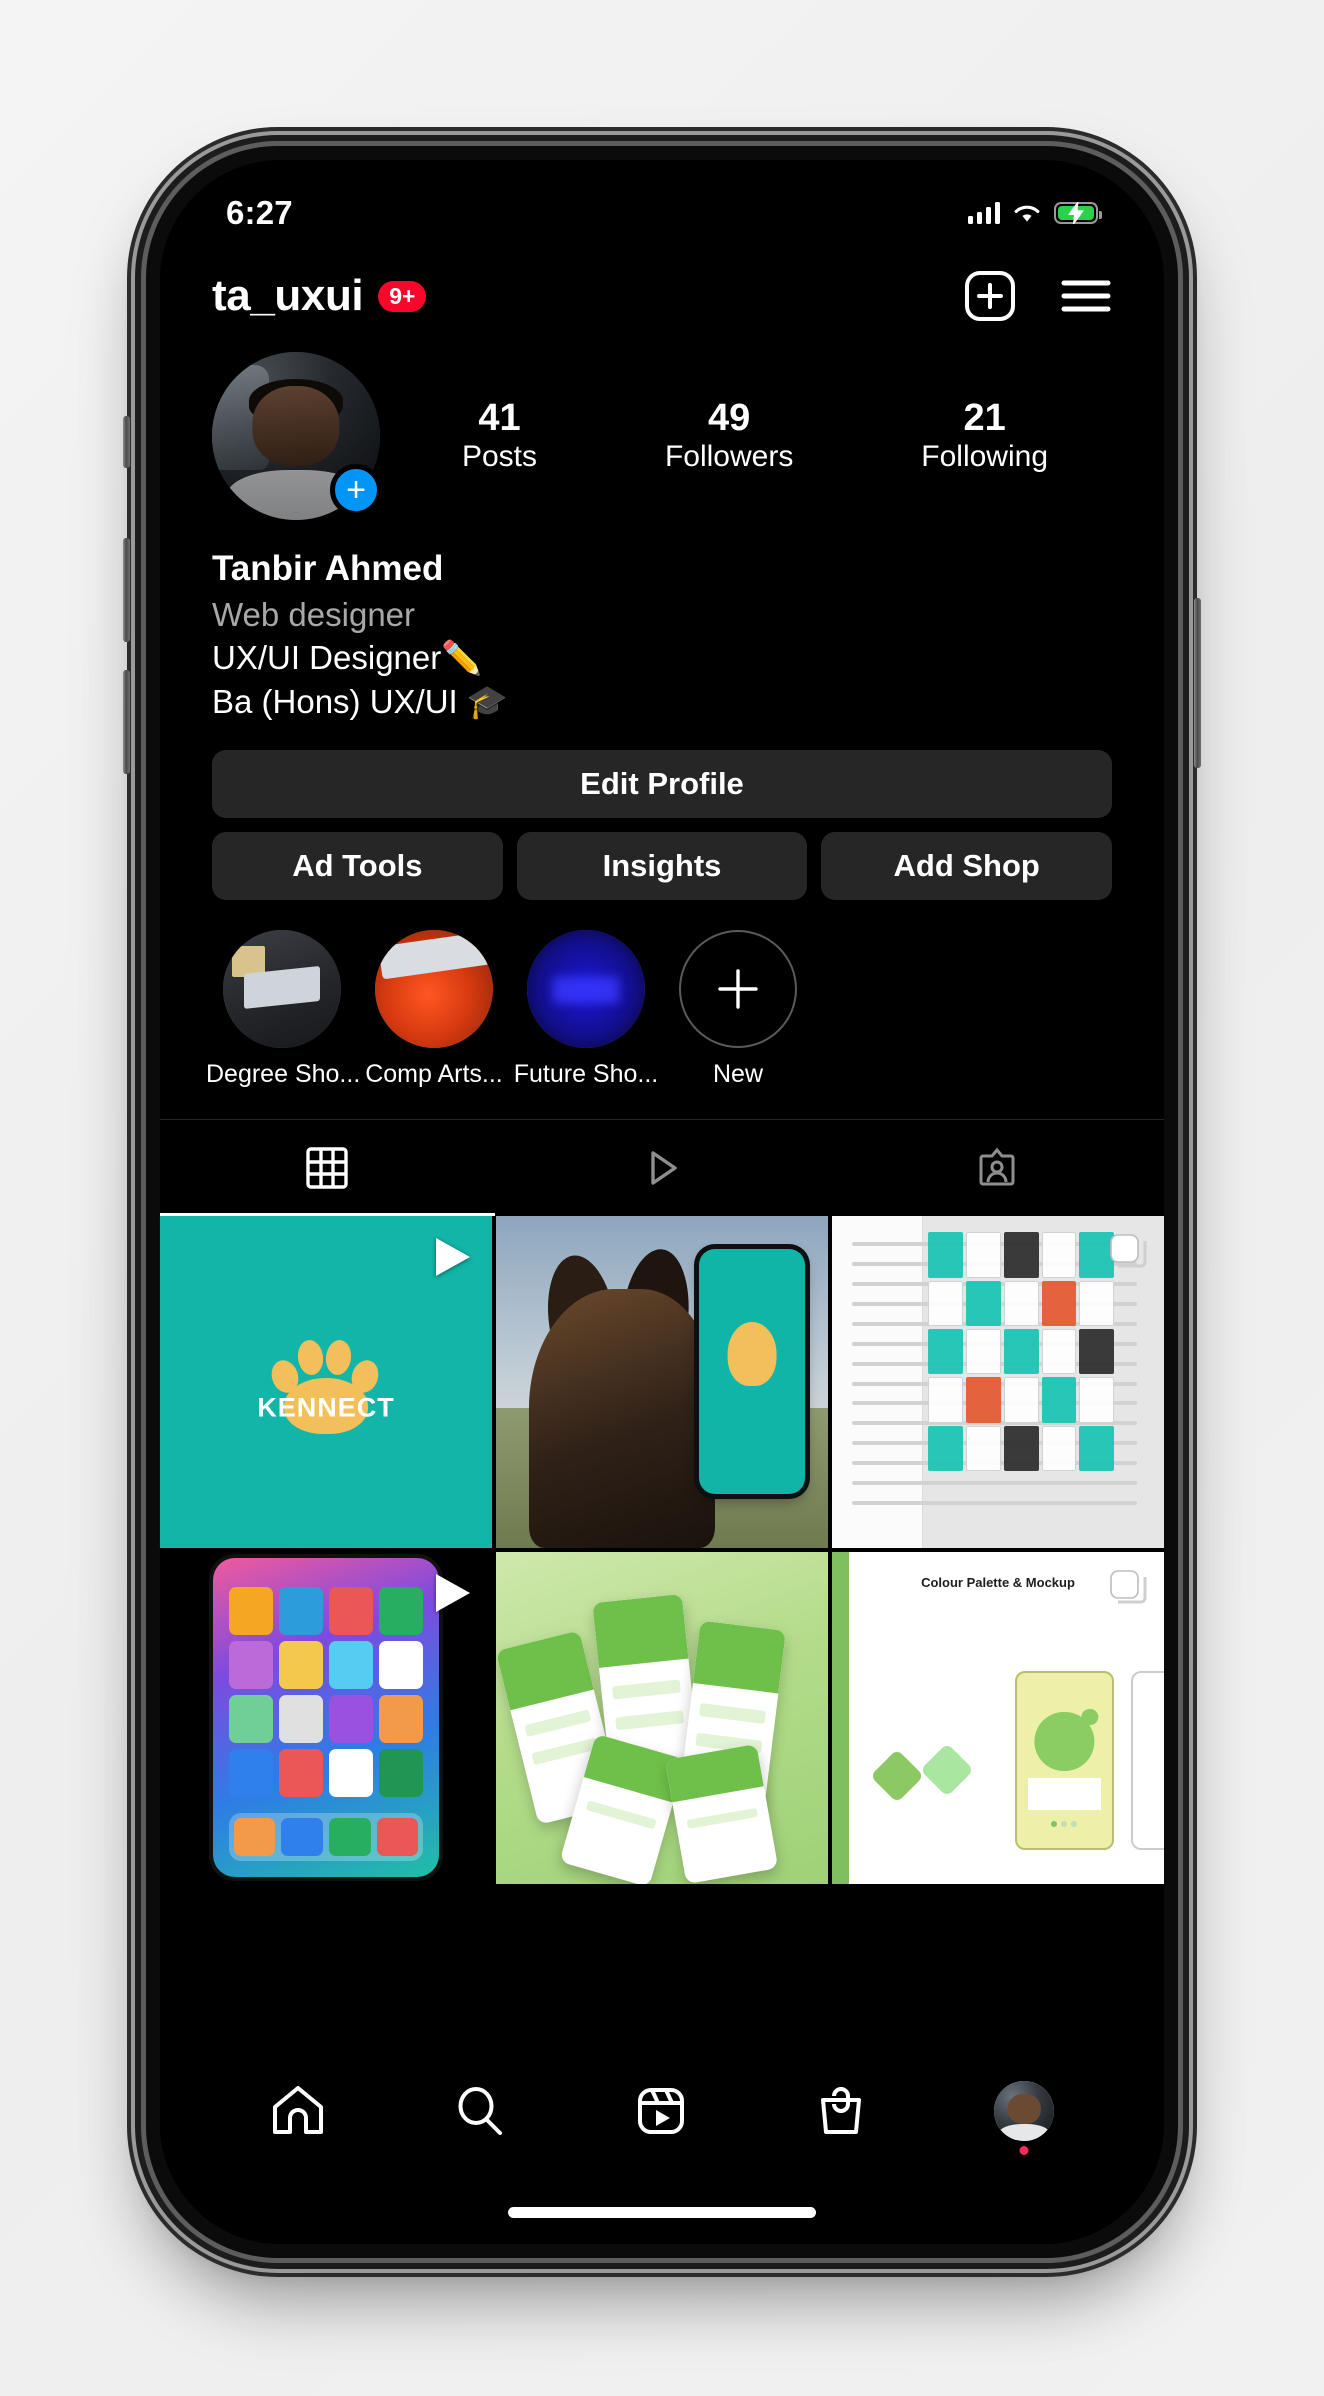  Describe the element at coordinates (499, 417) in the screenshot. I see `stat-posts-value: 41` at that location.